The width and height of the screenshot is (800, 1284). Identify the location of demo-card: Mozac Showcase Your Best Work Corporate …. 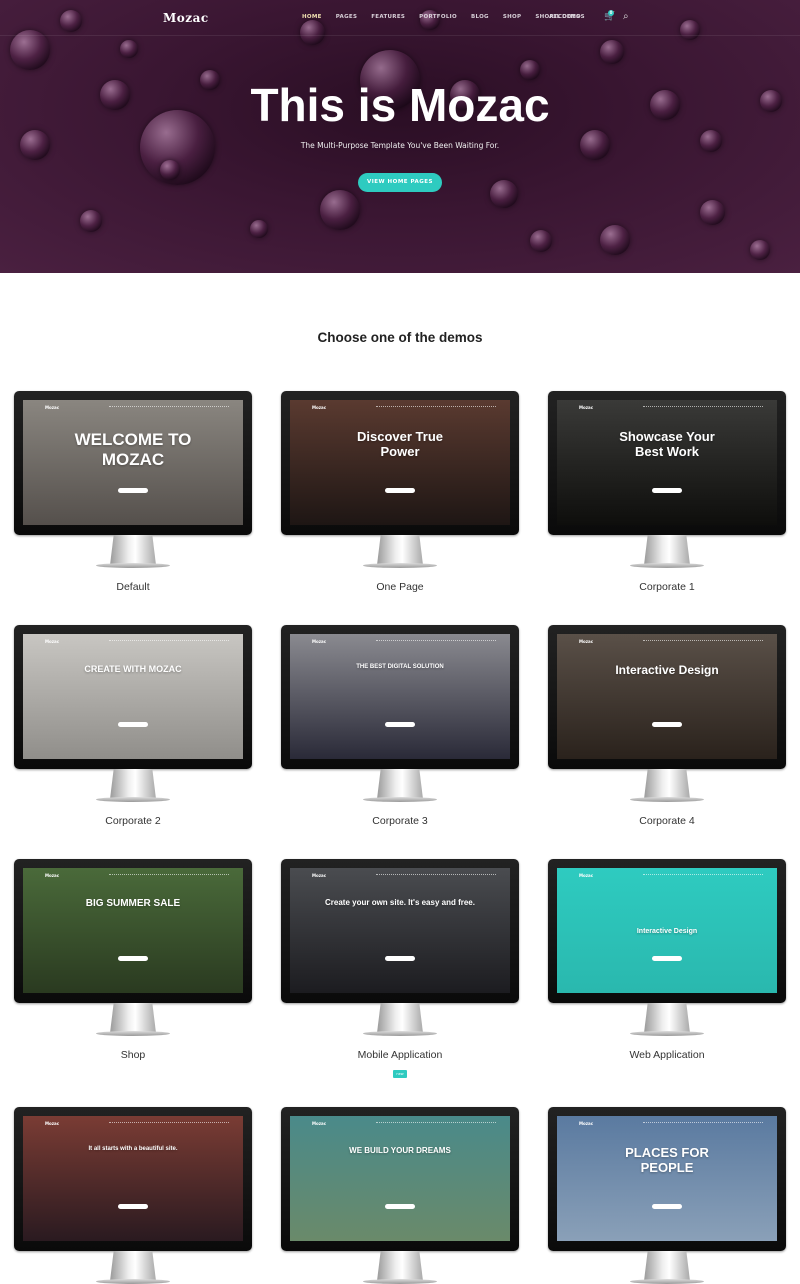
(667, 492).